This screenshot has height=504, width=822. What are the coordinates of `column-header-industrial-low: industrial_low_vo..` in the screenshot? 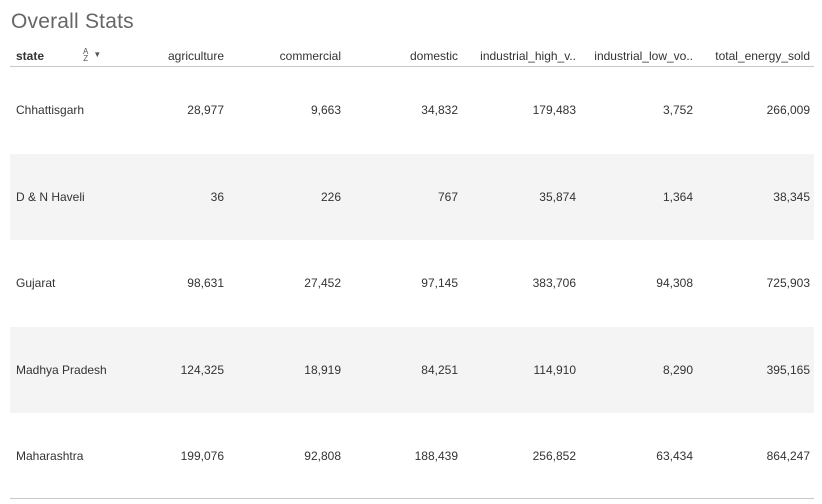 It's located at (637, 56).